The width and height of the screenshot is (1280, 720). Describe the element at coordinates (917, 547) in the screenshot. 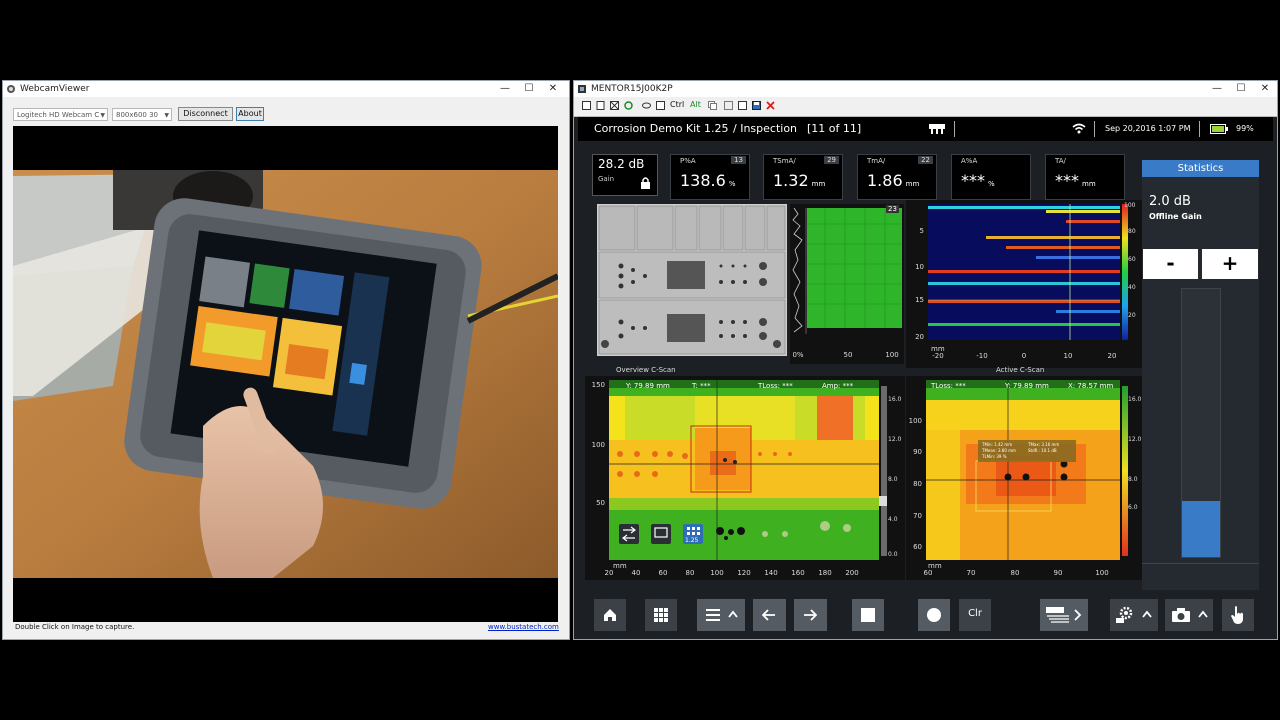

I see `active-y-tick: 60` at that location.